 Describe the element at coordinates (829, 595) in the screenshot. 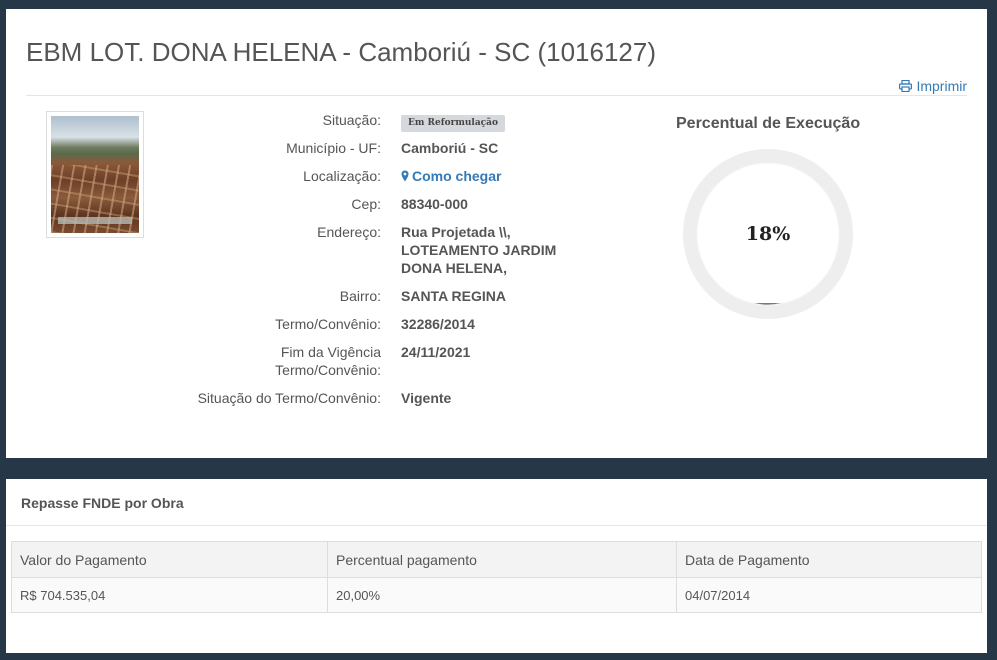

I see `table-cell: 04/07/2014` at that location.